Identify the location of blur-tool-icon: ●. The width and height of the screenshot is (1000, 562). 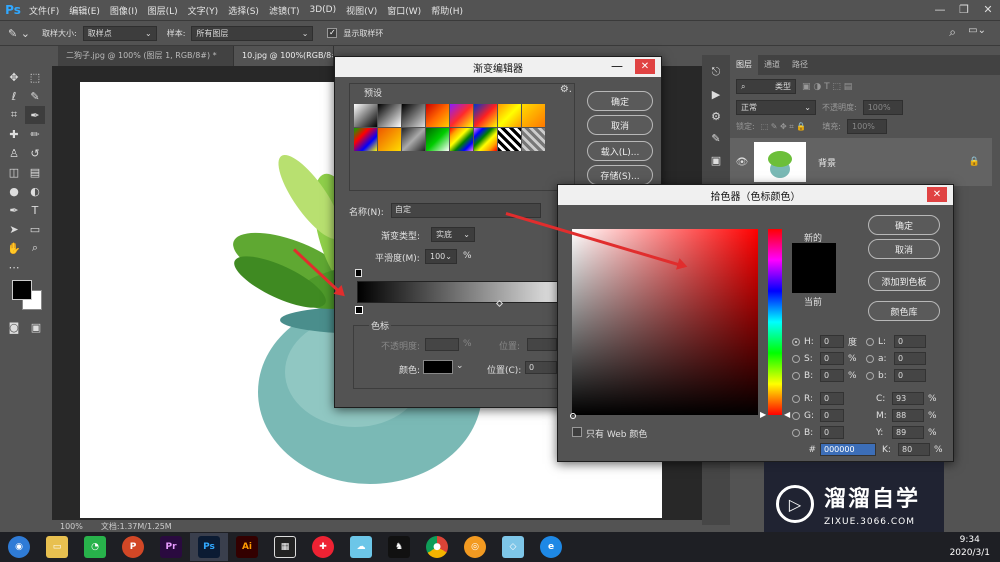
(14, 191).